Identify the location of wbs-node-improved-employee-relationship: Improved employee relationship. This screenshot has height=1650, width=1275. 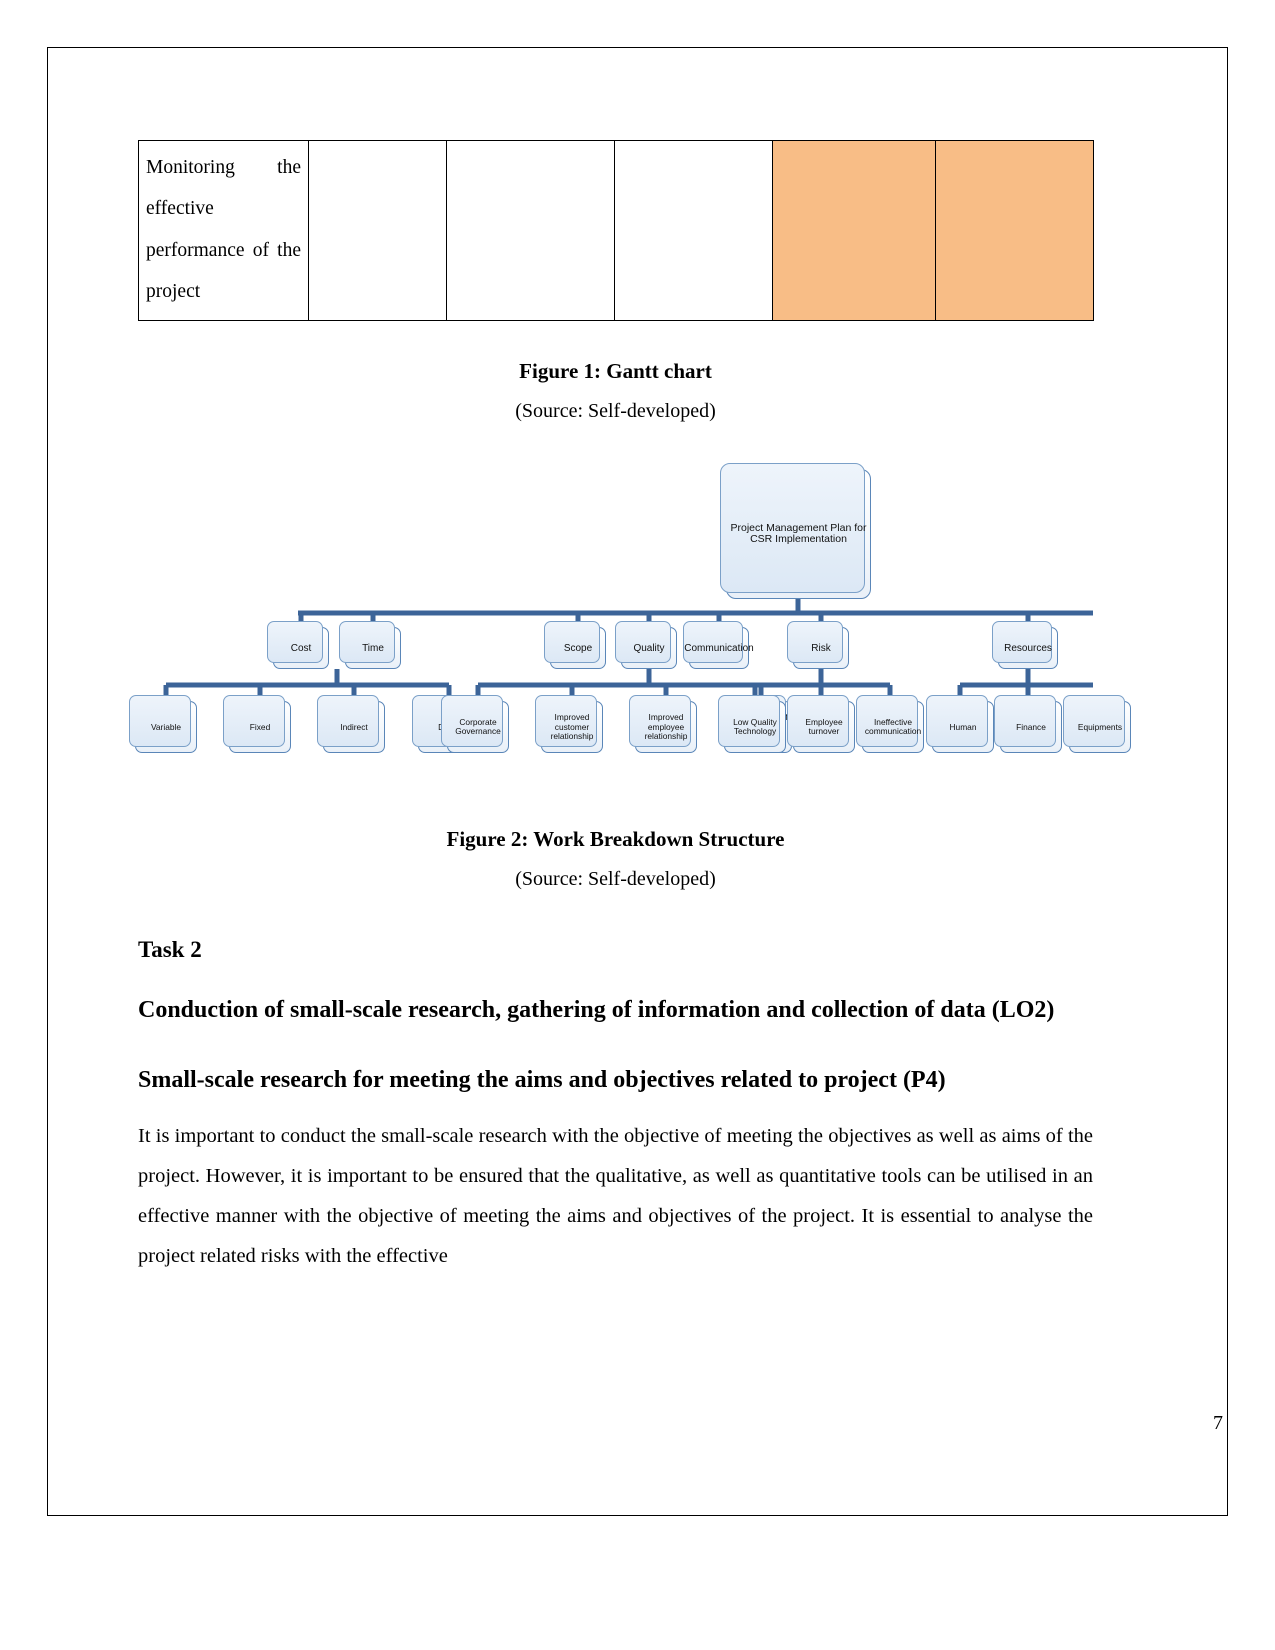
(663, 724).